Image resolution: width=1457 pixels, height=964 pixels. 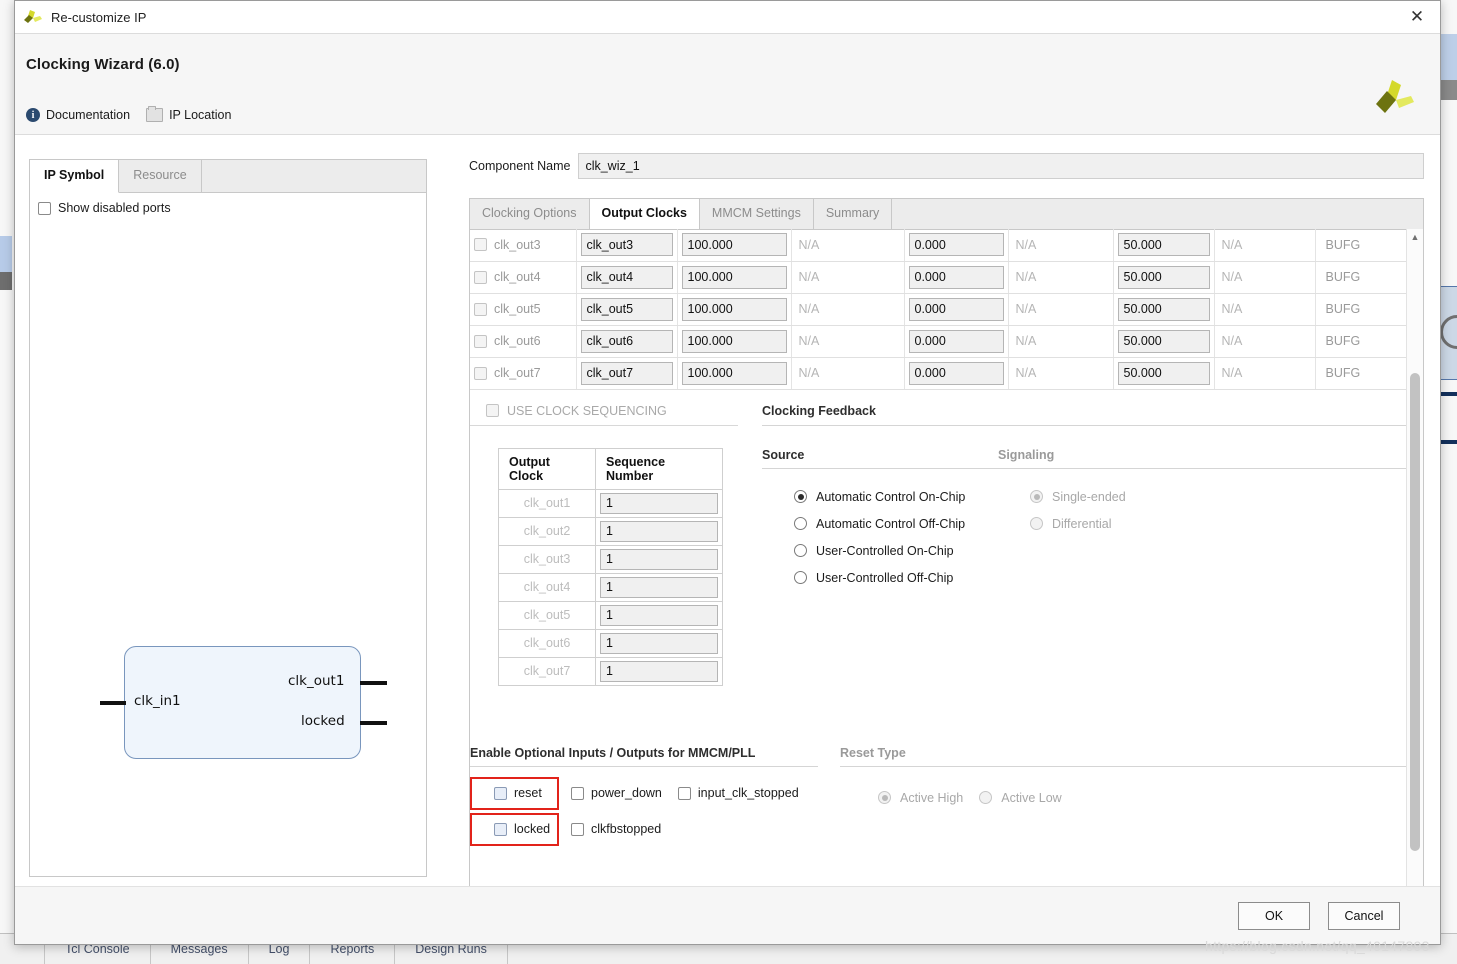 I want to click on row-port-label: clk_out6, so click(x=517, y=341).